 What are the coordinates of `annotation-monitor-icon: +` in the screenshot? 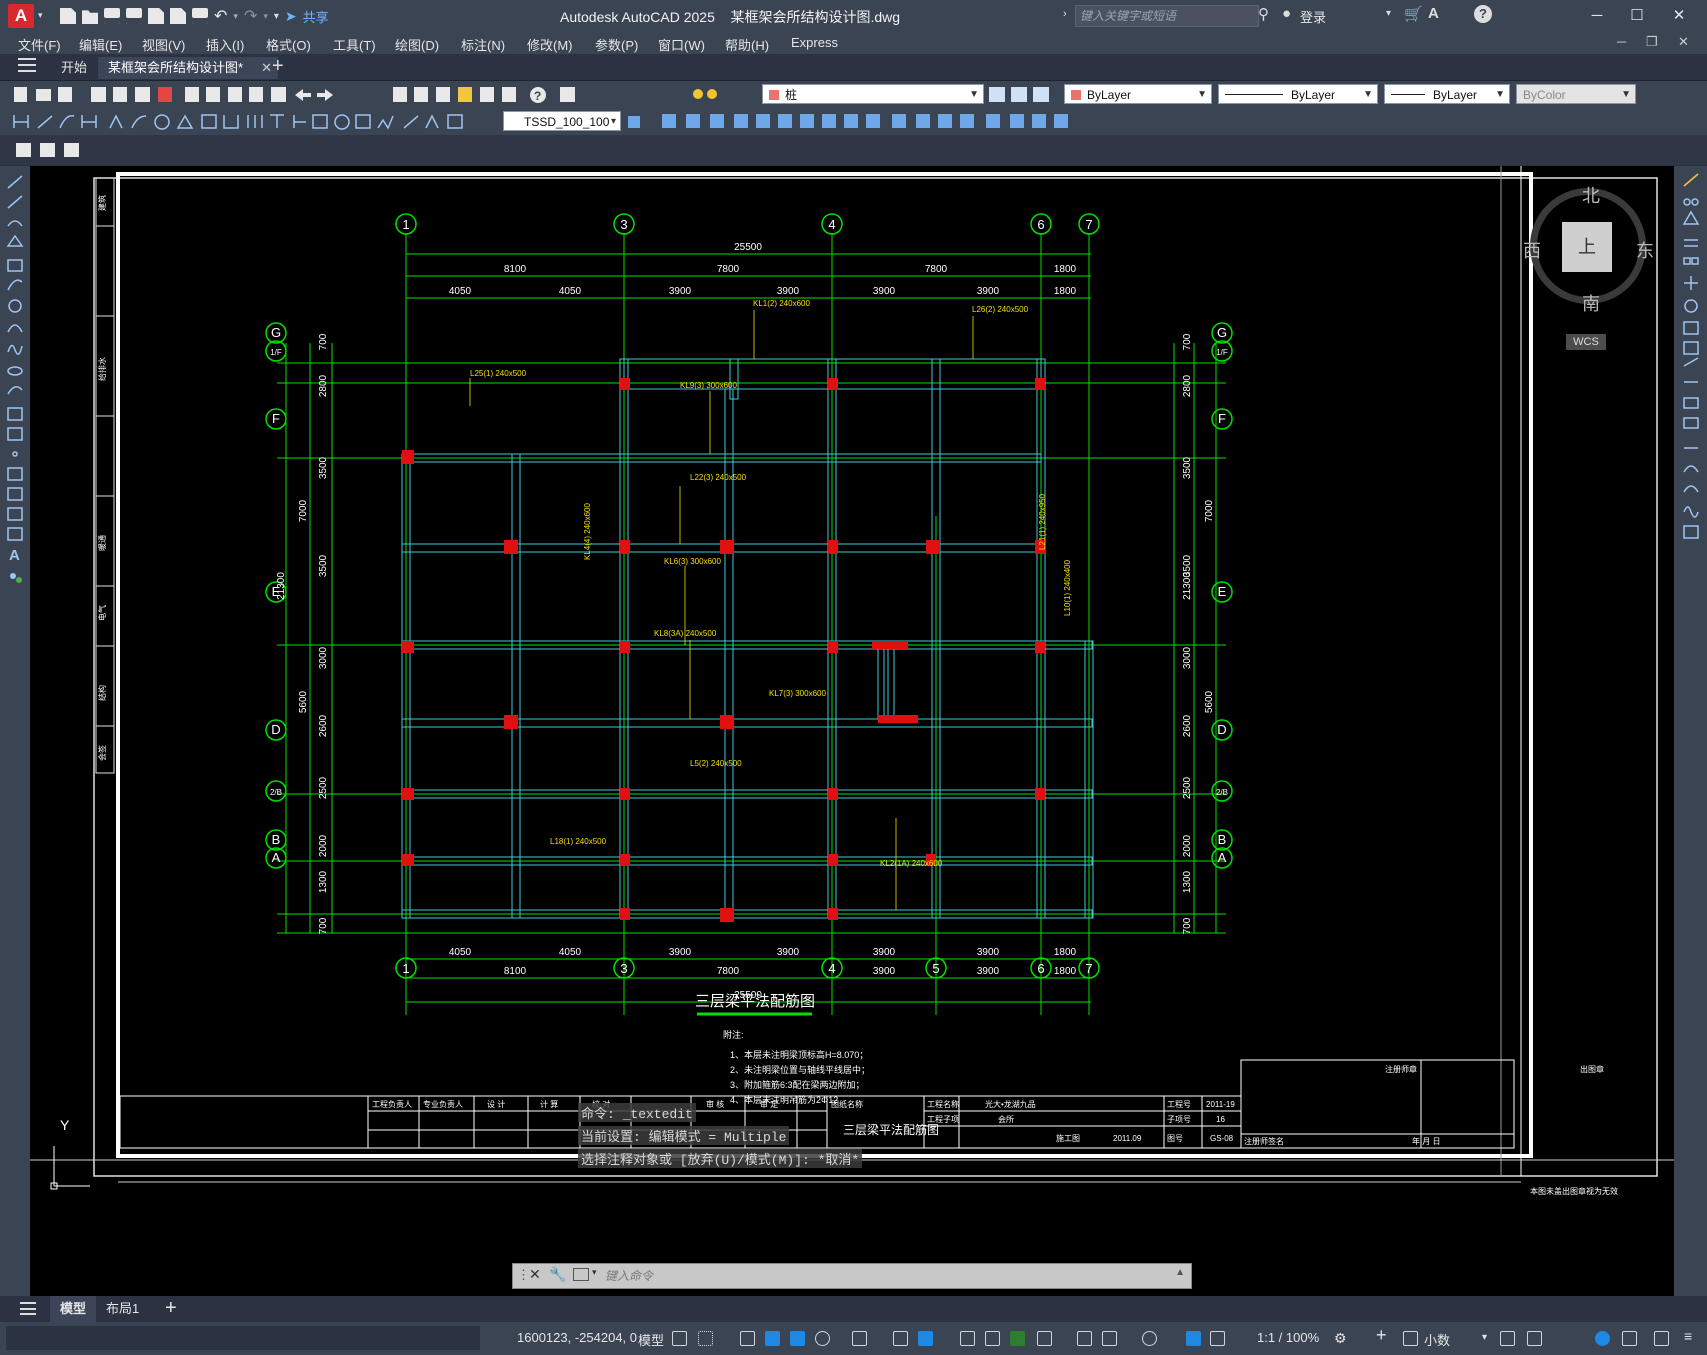 It's located at (1381, 1335).